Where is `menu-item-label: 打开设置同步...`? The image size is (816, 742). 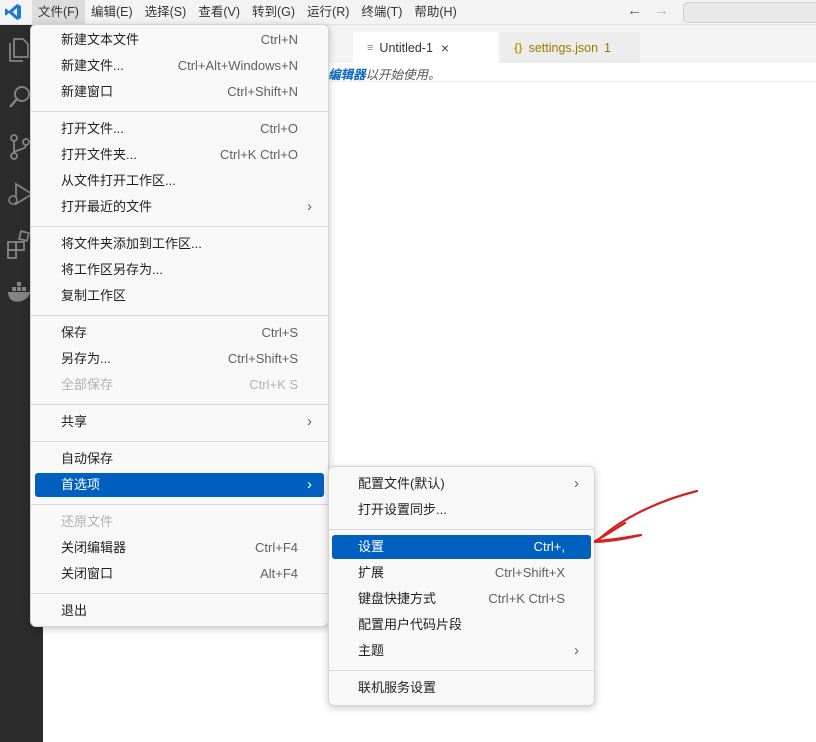
menu-item-label: 打开设置同步... is located at coordinates (402, 509).